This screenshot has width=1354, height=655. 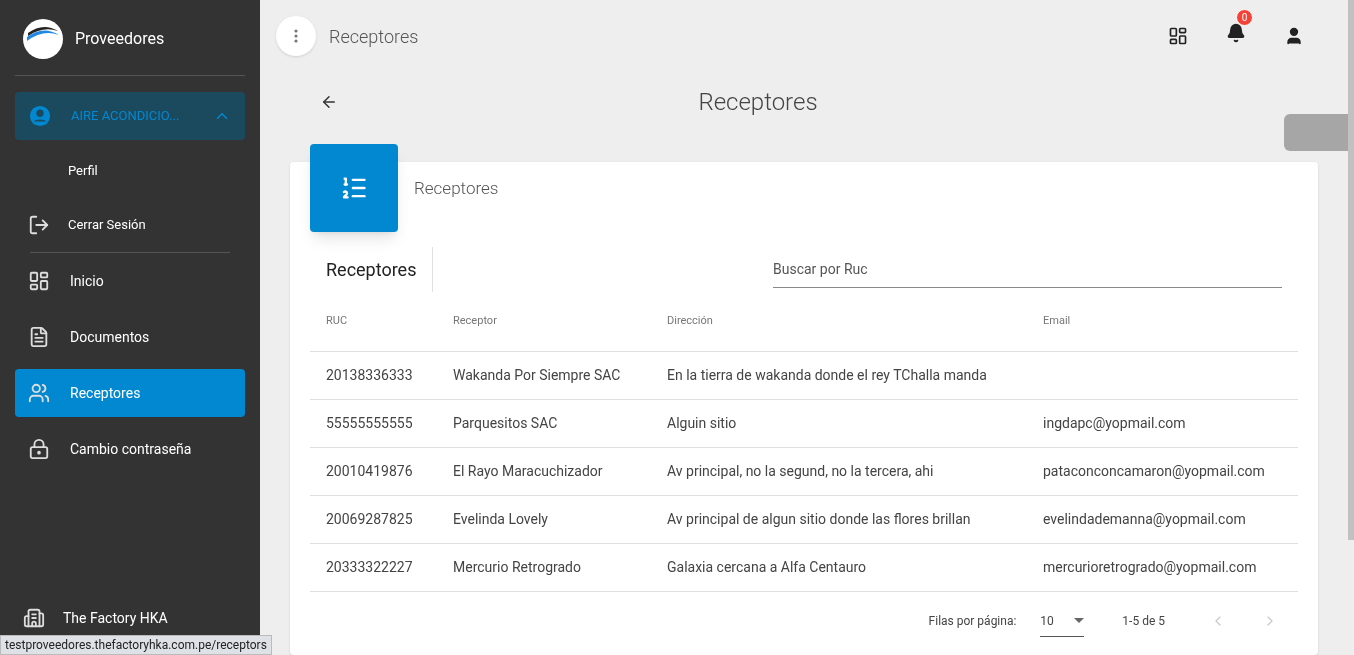 I want to click on table-cell: Wakanda Por Siempre SAC, so click(x=537, y=375).